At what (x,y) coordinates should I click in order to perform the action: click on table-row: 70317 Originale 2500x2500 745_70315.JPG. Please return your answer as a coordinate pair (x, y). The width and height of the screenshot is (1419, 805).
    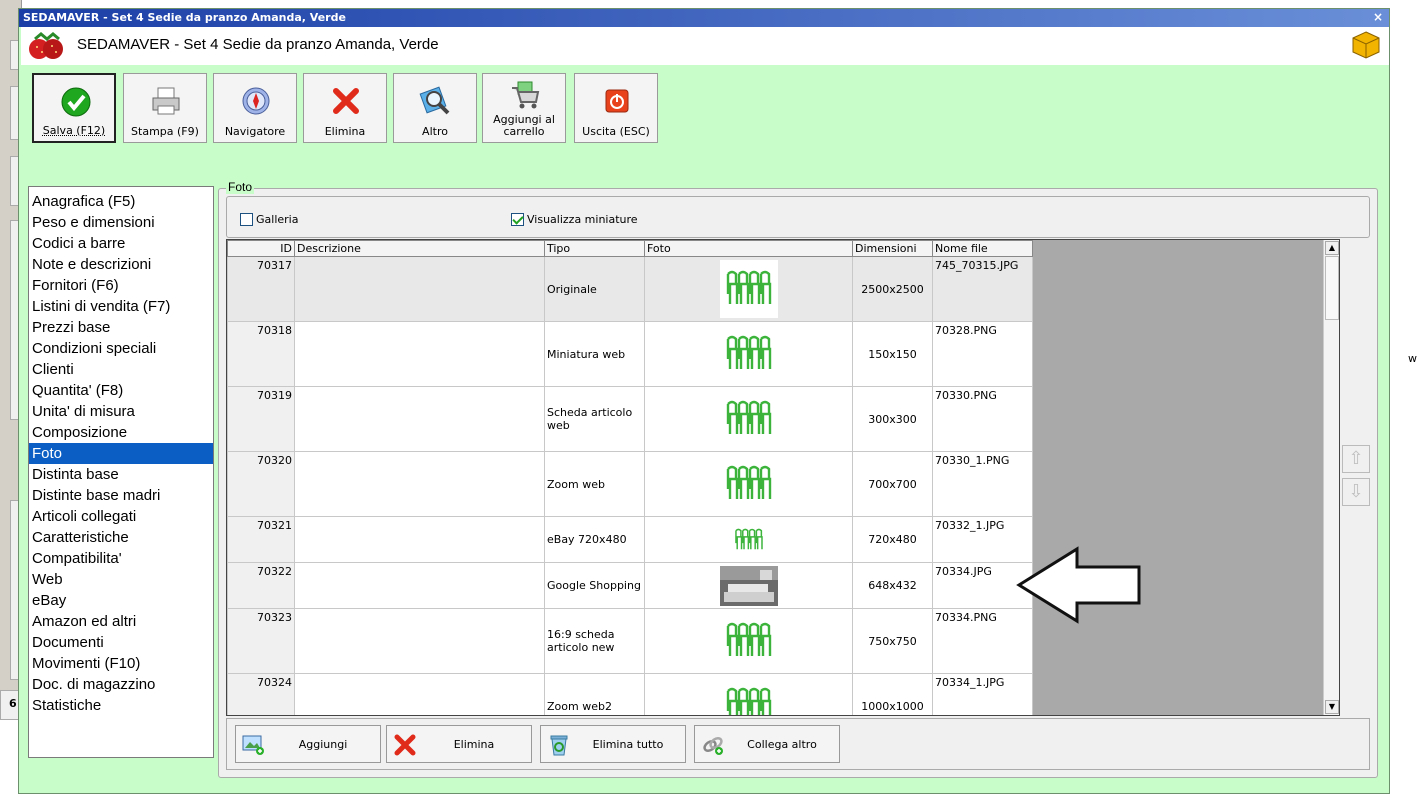
    Looking at the image, I should click on (630, 289).